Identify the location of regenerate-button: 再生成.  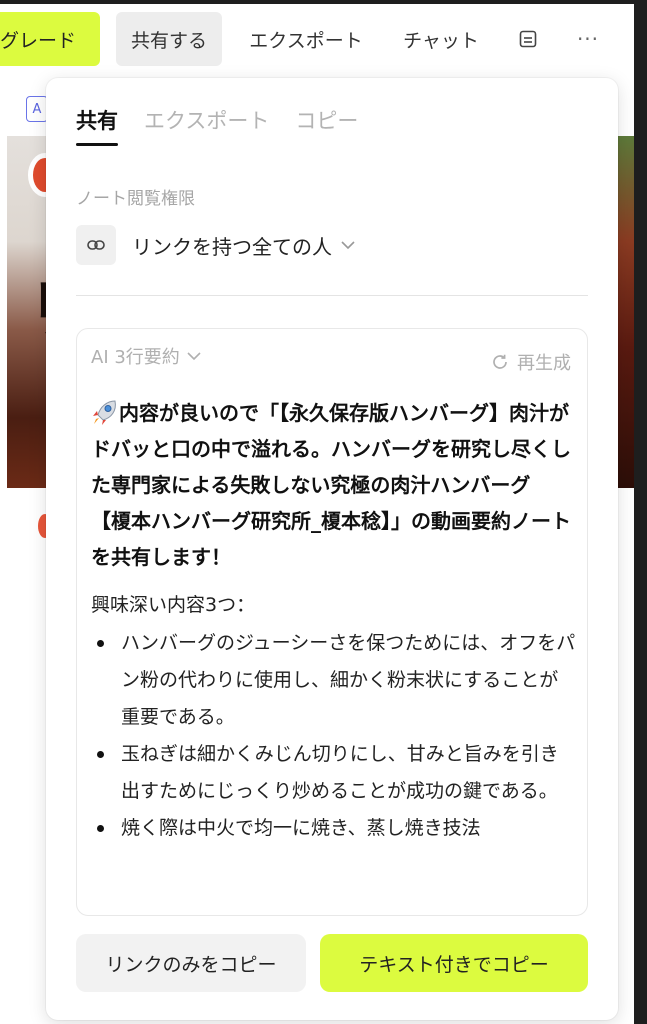
(531, 362).